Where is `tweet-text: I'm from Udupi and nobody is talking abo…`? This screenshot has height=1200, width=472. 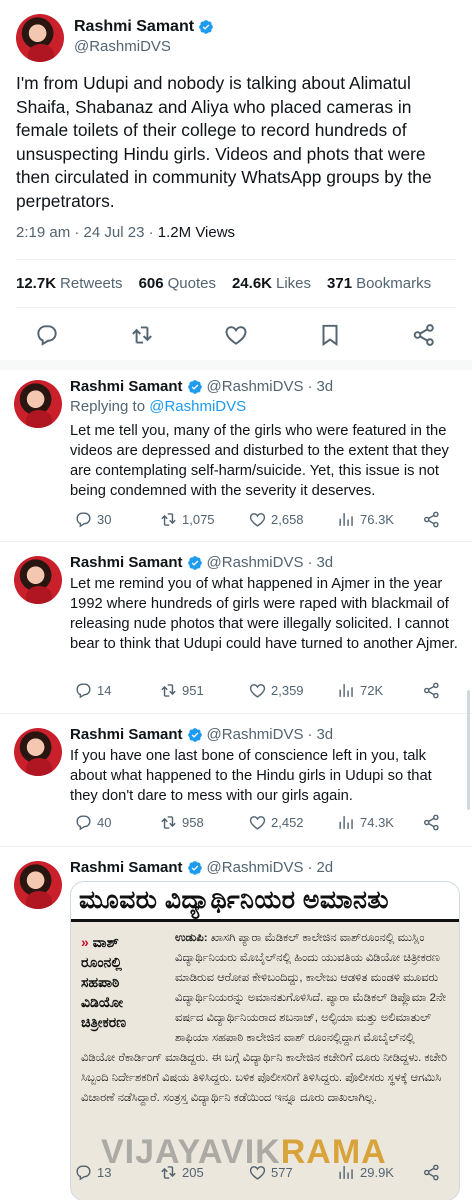
tweet-text: I'm from Udupi and nobody is talking abo… is located at coordinates (224, 142).